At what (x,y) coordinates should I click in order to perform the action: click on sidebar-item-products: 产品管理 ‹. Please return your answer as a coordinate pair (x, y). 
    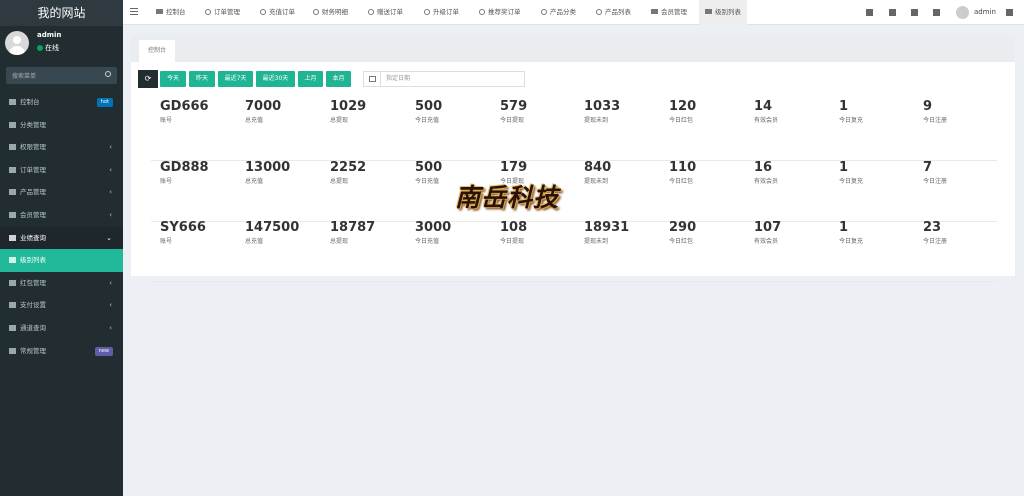
    Looking at the image, I should click on (61, 192).